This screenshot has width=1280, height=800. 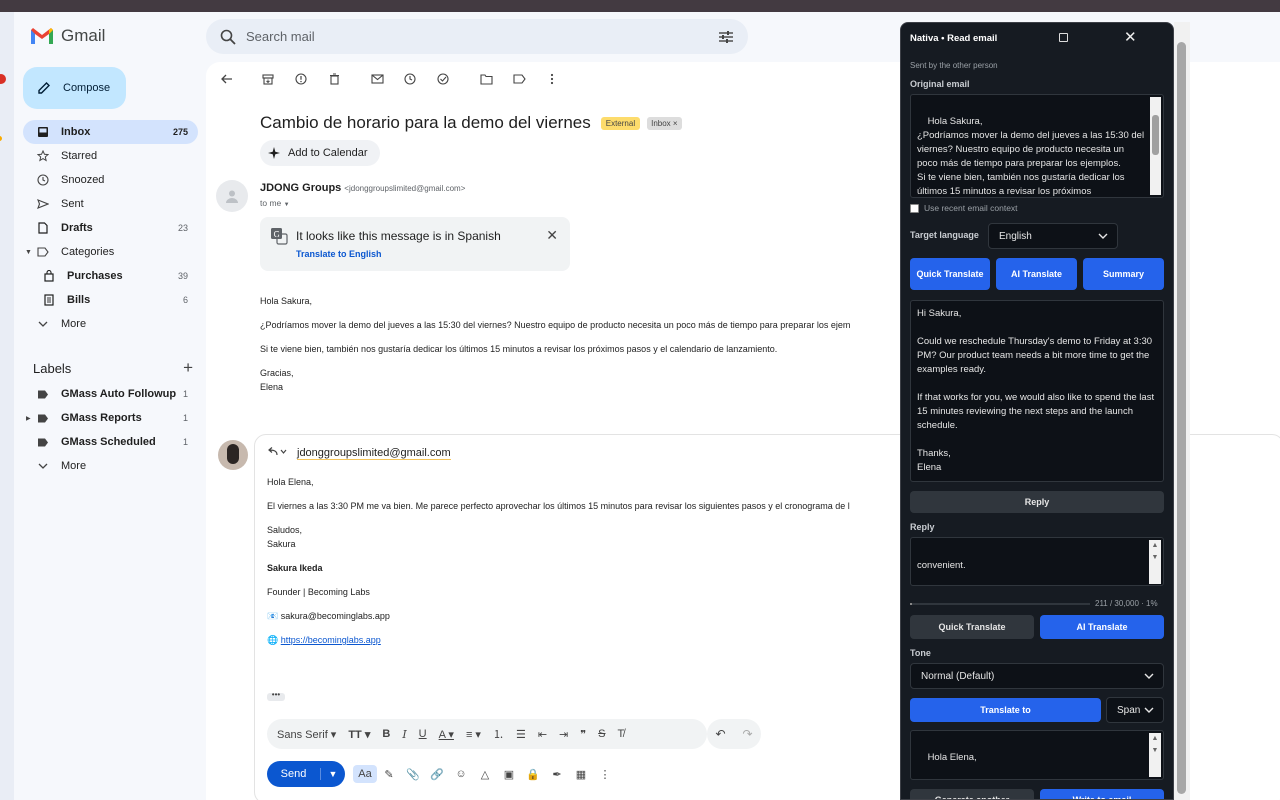 What do you see at coordinates (389, 774) in the screenshot?
I see `magic-pen-icon: ✎` at bounding box center [389, 774].